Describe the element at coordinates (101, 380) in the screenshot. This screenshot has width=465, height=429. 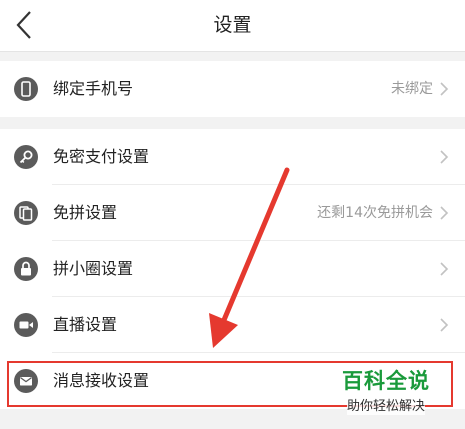
I see `settings-item-label: 消息接收设置` at that location.